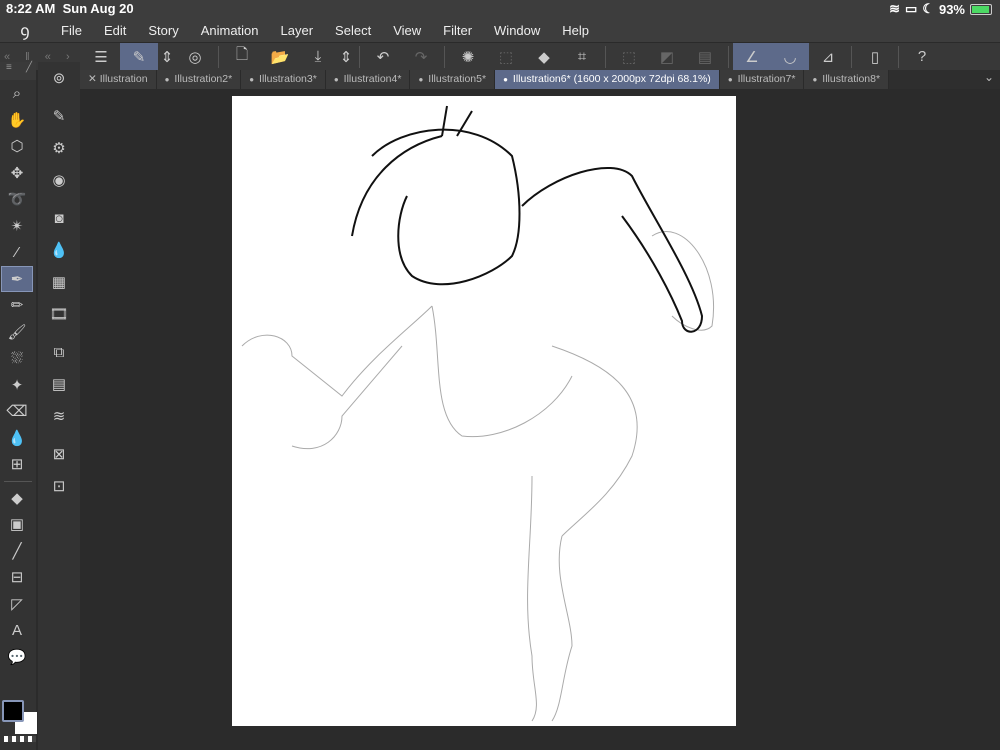 The width and height of the screenshot is (1000, 750). I want to click on tab-illustration8: ● Illustration8*, so click(847, 79).